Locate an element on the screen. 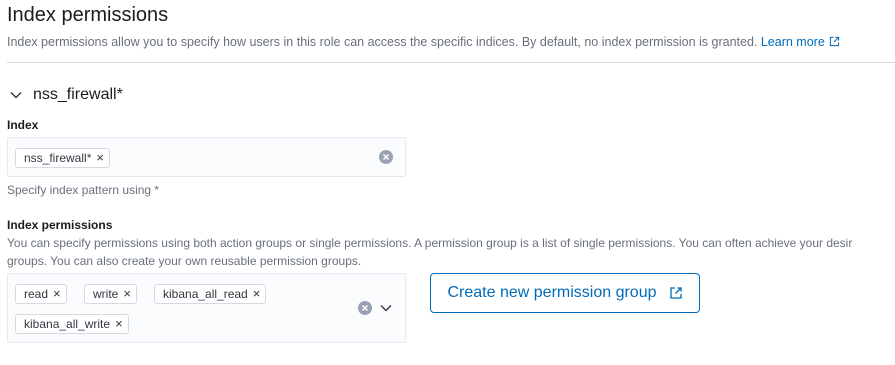  permission-pill: read × is located at coordinates (41, 294).